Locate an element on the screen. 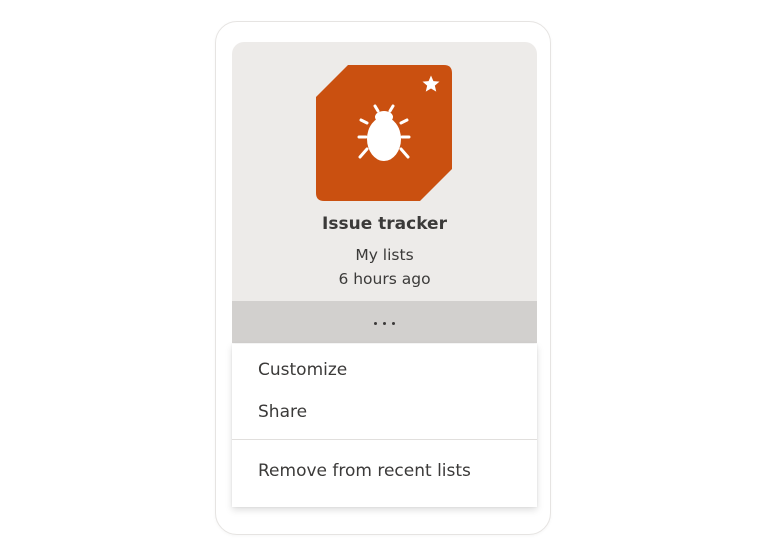  list-title: Issue tracker is located at coordinates (384, 224).